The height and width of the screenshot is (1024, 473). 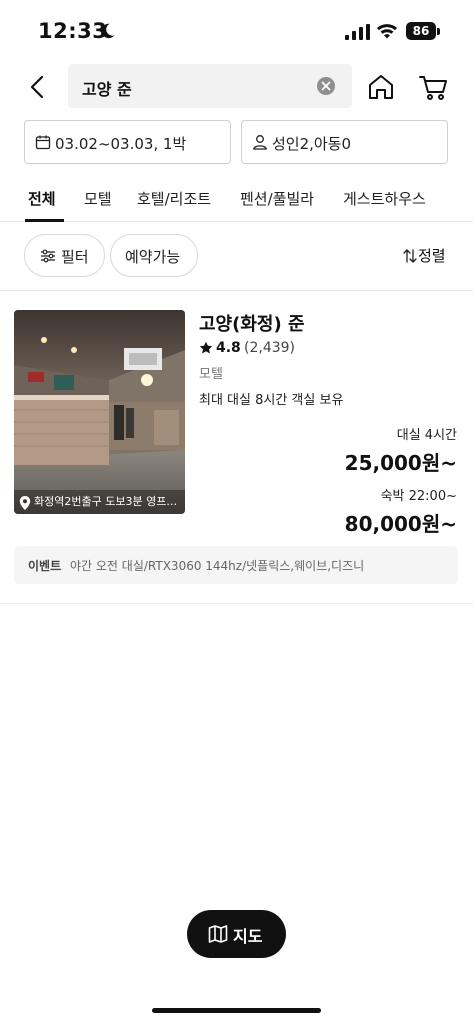 What do you see at coordinates (277, 198) in the screenshot?
I see `tab-pension-poolvilla: 펜션/풀빌라` at bounding box center [277, 198].